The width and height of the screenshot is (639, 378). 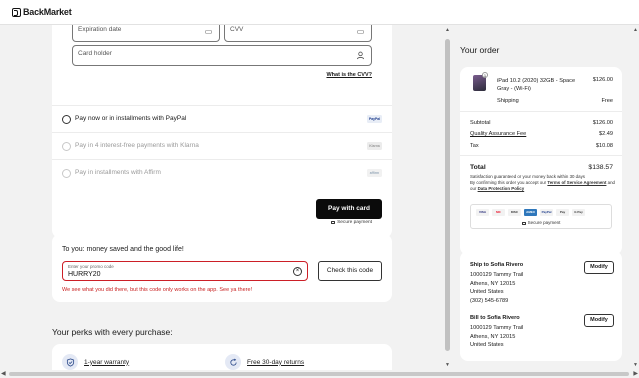 I want to click on perk-returns-label: Free 30-day returns, so click(x=275, y=362).